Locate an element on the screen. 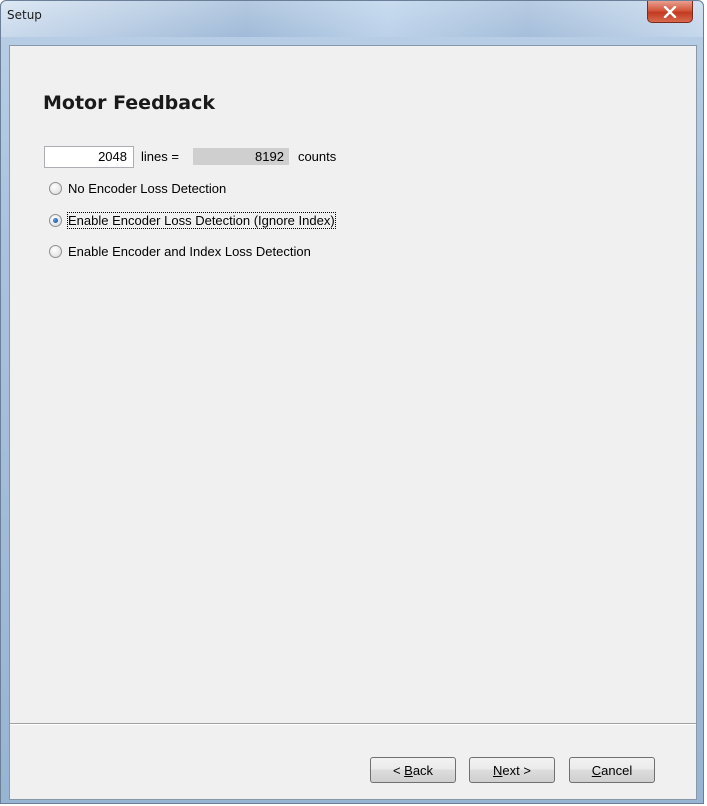  radio-no-encoder-loss-detection: No Encoder Loss Detection is located at coordinates (137, 188).